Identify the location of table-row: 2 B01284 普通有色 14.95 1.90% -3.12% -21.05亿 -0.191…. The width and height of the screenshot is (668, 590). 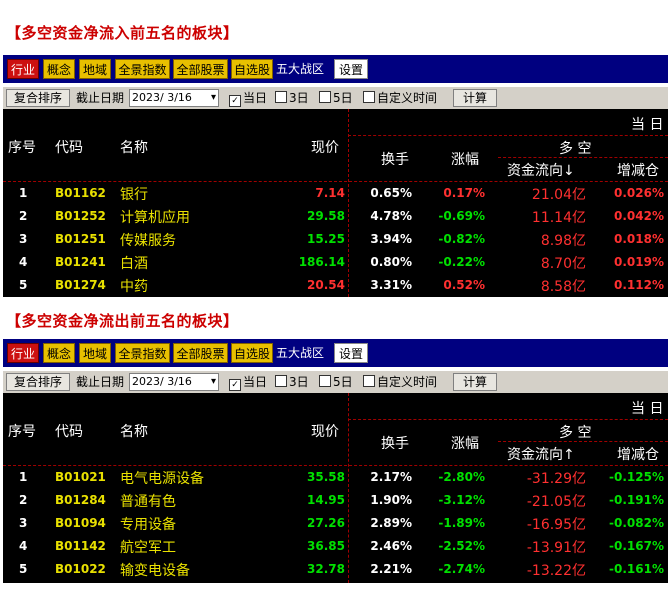
(335, 501).